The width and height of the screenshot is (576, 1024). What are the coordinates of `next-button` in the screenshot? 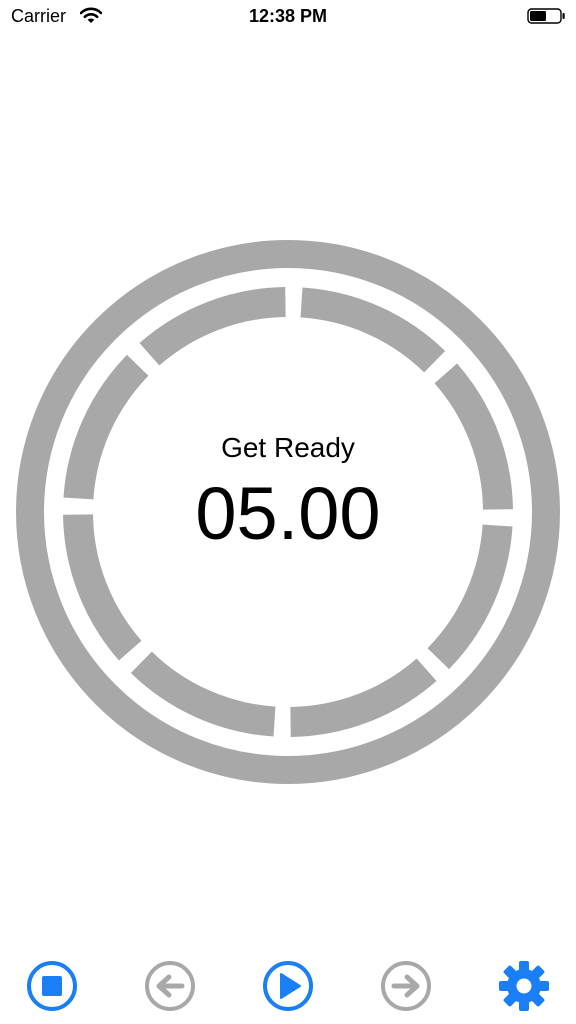 It's located at (406, 986).